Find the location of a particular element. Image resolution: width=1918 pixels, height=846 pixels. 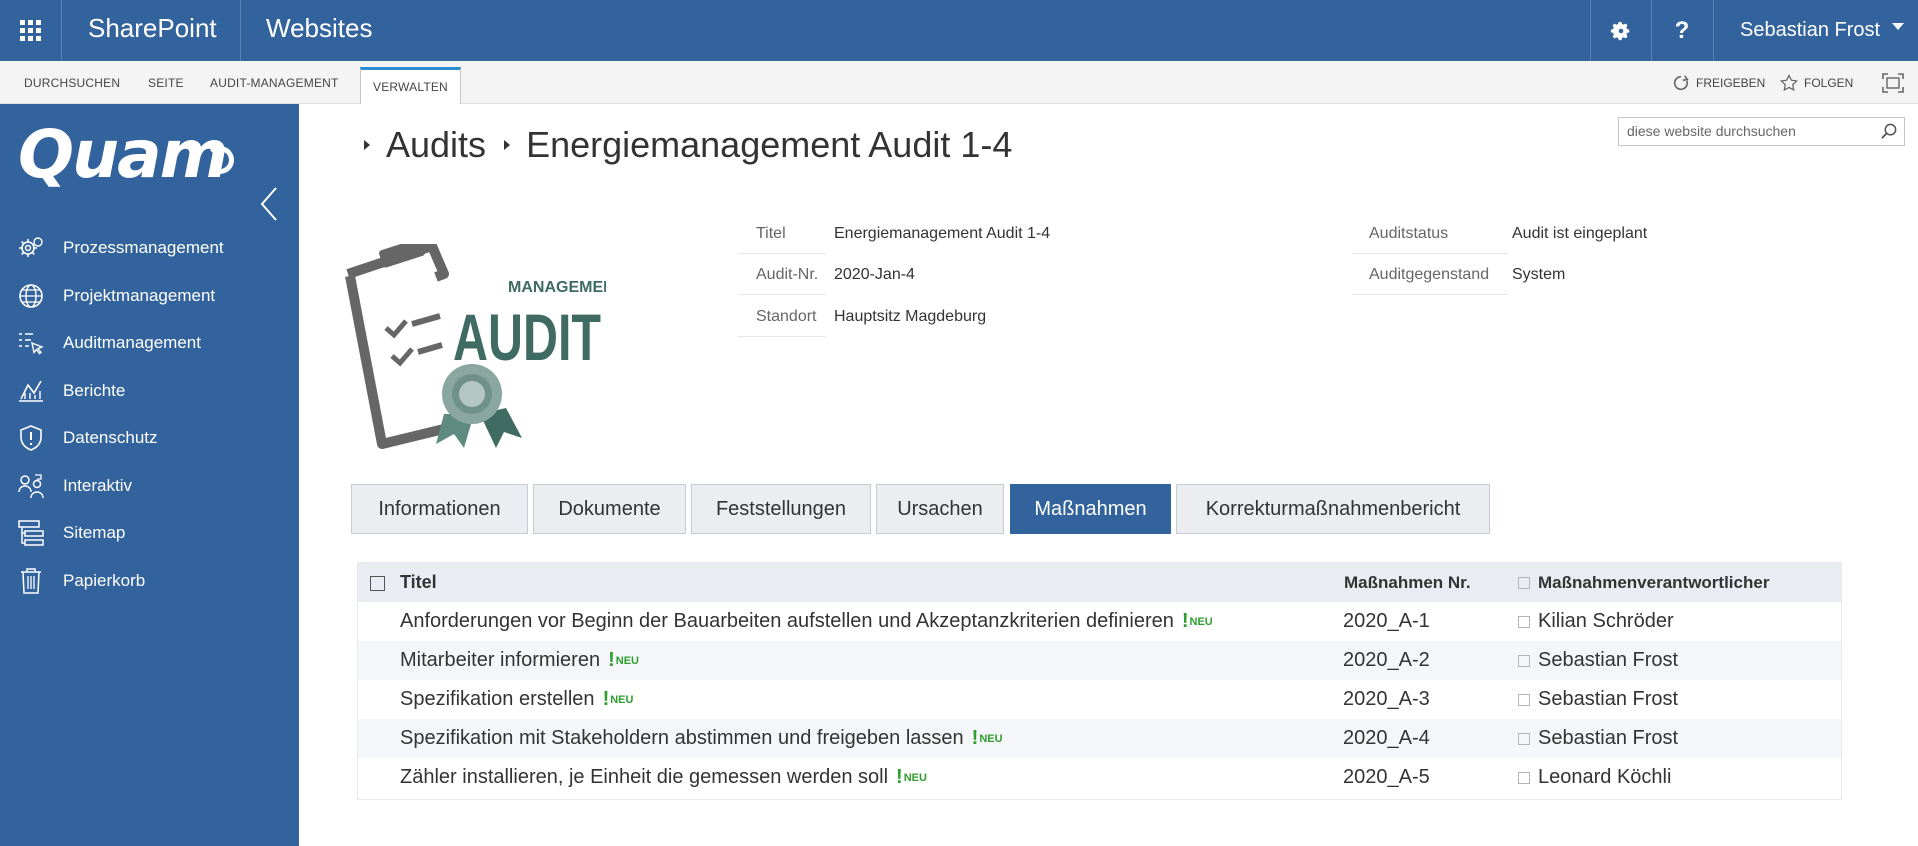

nav-label: Projektmanagement is located at coordinates (139, 295).